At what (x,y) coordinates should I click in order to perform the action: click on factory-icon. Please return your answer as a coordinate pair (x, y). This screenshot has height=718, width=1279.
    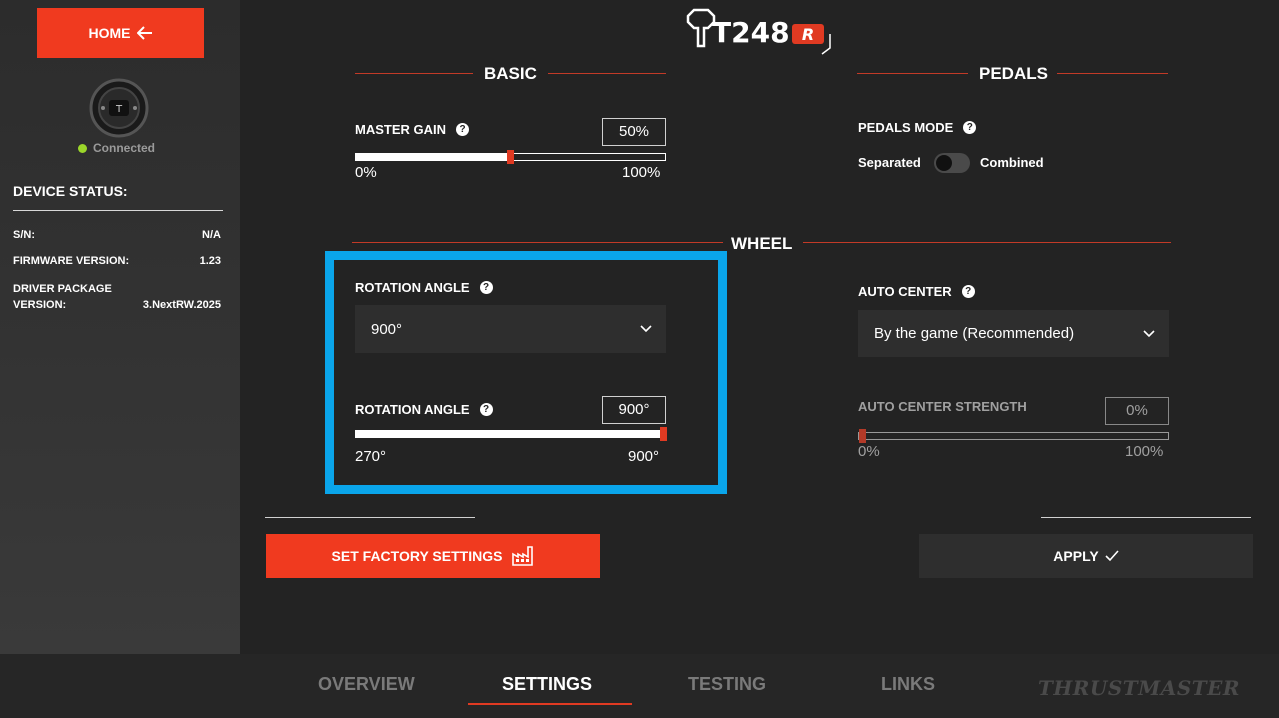
    Looking at the image, I should click on (523, 556).